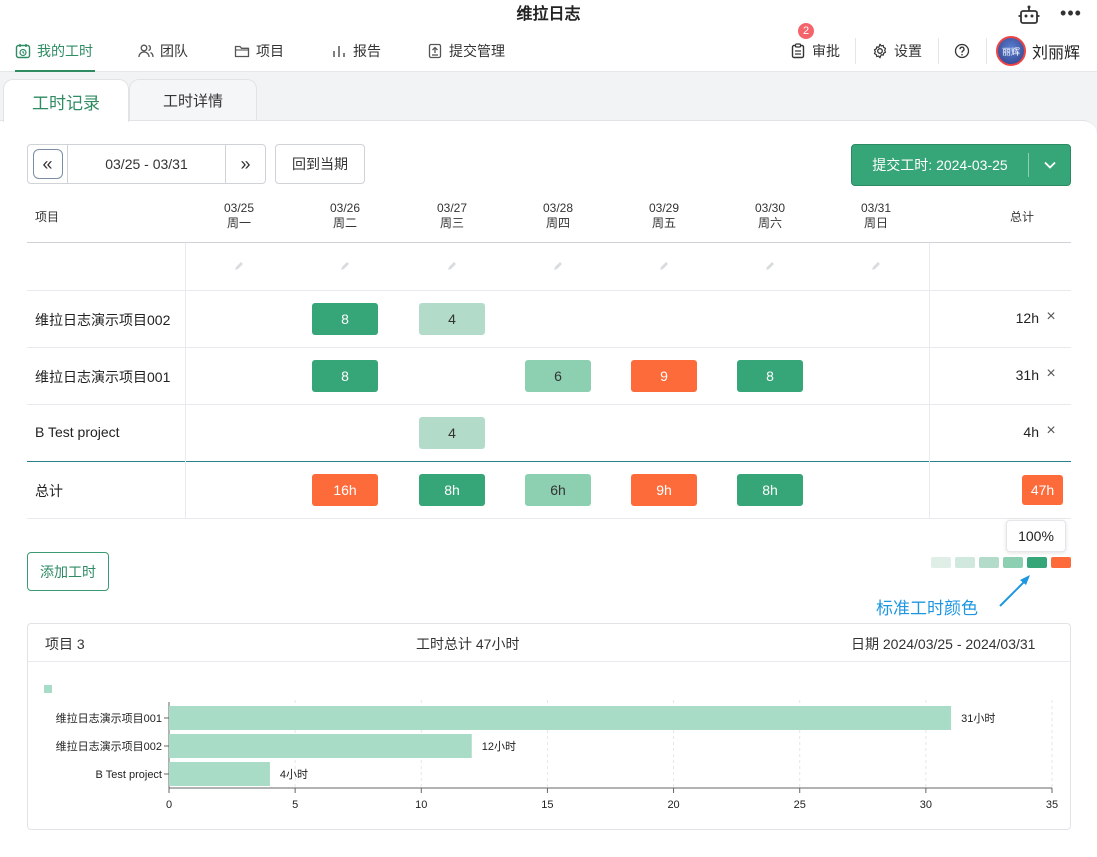 The width and height of the screenshot is (1097, 857). Describe the element at coordinates (908, 51) in the screenshot. I see `nav-label: 设置` at that location.